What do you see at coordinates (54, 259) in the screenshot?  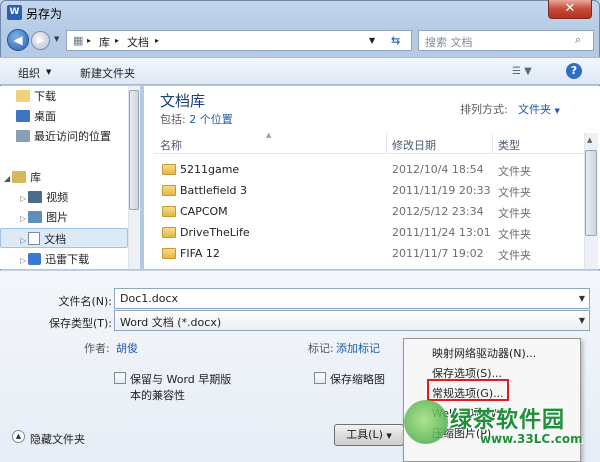 I see `nav-item-thunder-downloads: ▷ 迅雷下载` at bounding box center [54, 259].